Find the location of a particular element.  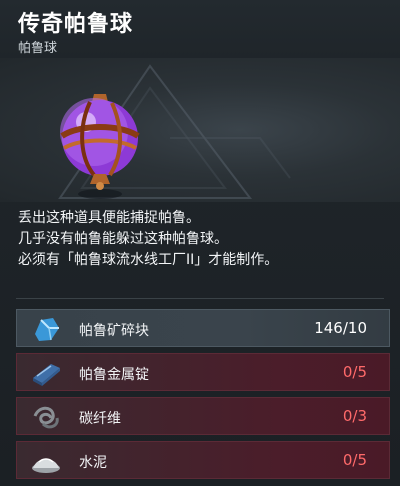

material-name: 帕鲁矿碎块 is located at coordinates (114, 331).